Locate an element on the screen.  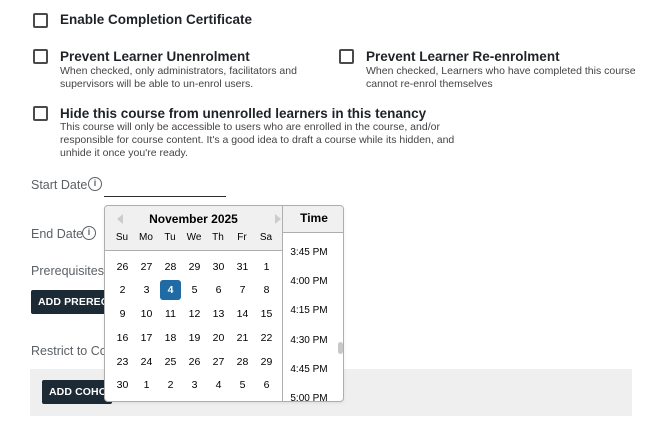
time-option: 4:30 PM is located at coordinates (309, 340).